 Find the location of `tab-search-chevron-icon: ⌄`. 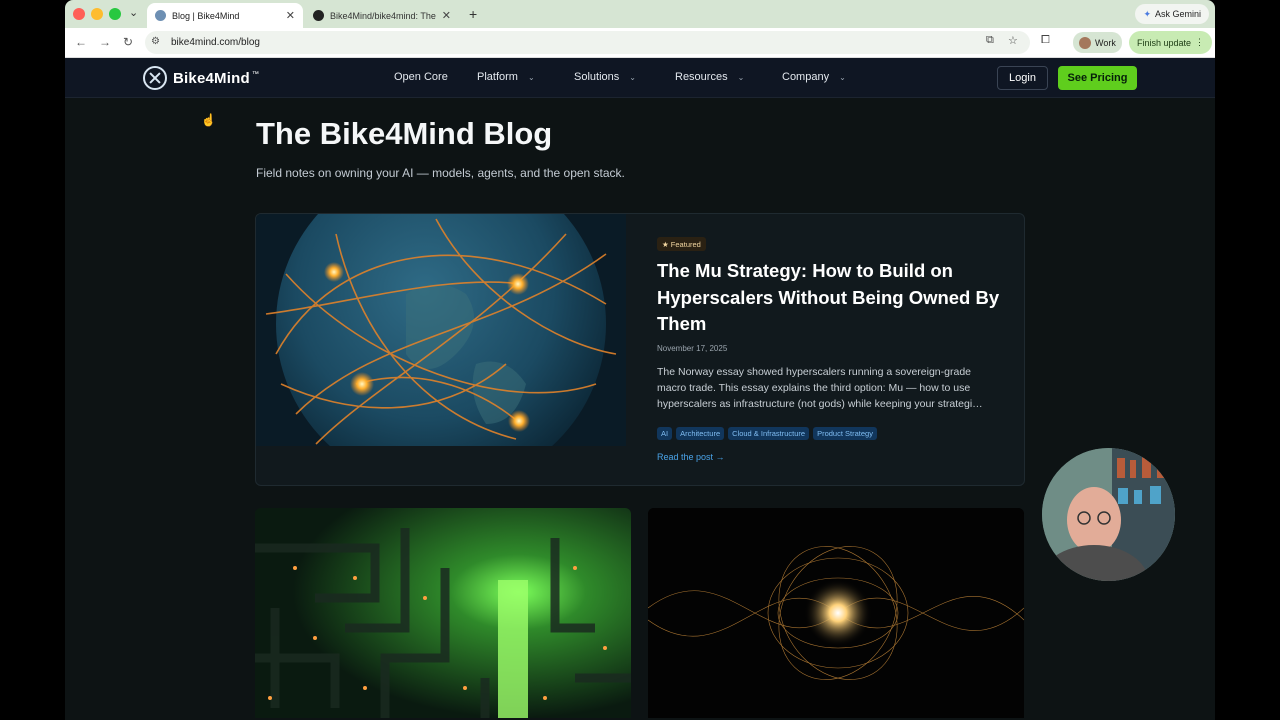

tab-search-chevron-icon: ⌄ is located at coordinates (133, 12).